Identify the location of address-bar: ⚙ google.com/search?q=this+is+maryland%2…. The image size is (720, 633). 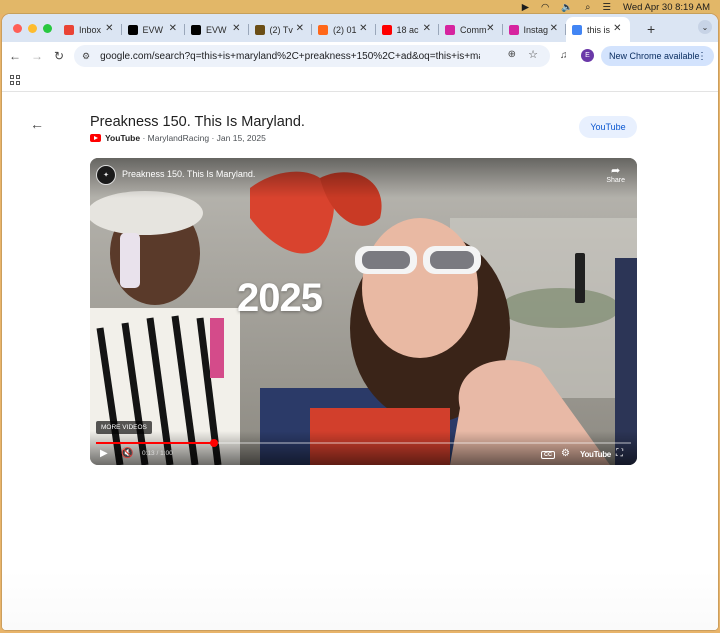
(312, 56).